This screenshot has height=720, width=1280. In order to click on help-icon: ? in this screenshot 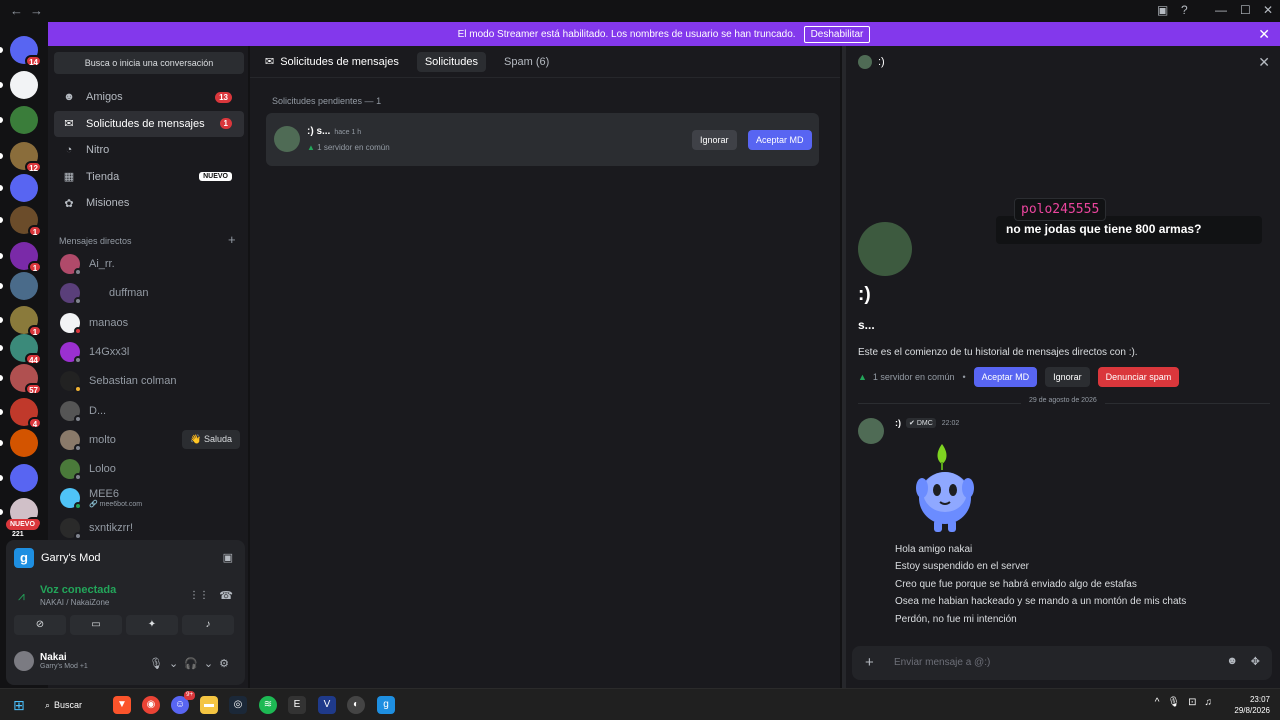, I will do `click(1184, 10)`.